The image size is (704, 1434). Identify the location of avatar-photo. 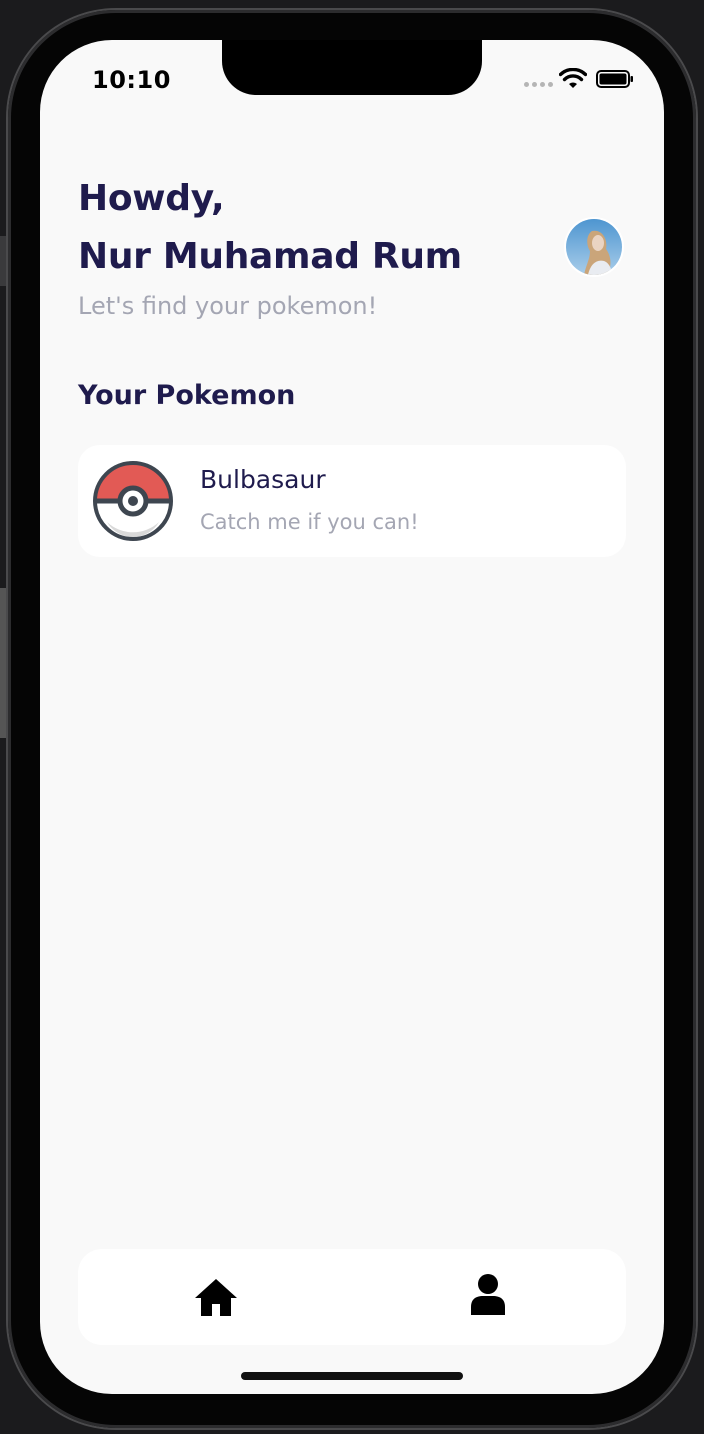
(594, 247).